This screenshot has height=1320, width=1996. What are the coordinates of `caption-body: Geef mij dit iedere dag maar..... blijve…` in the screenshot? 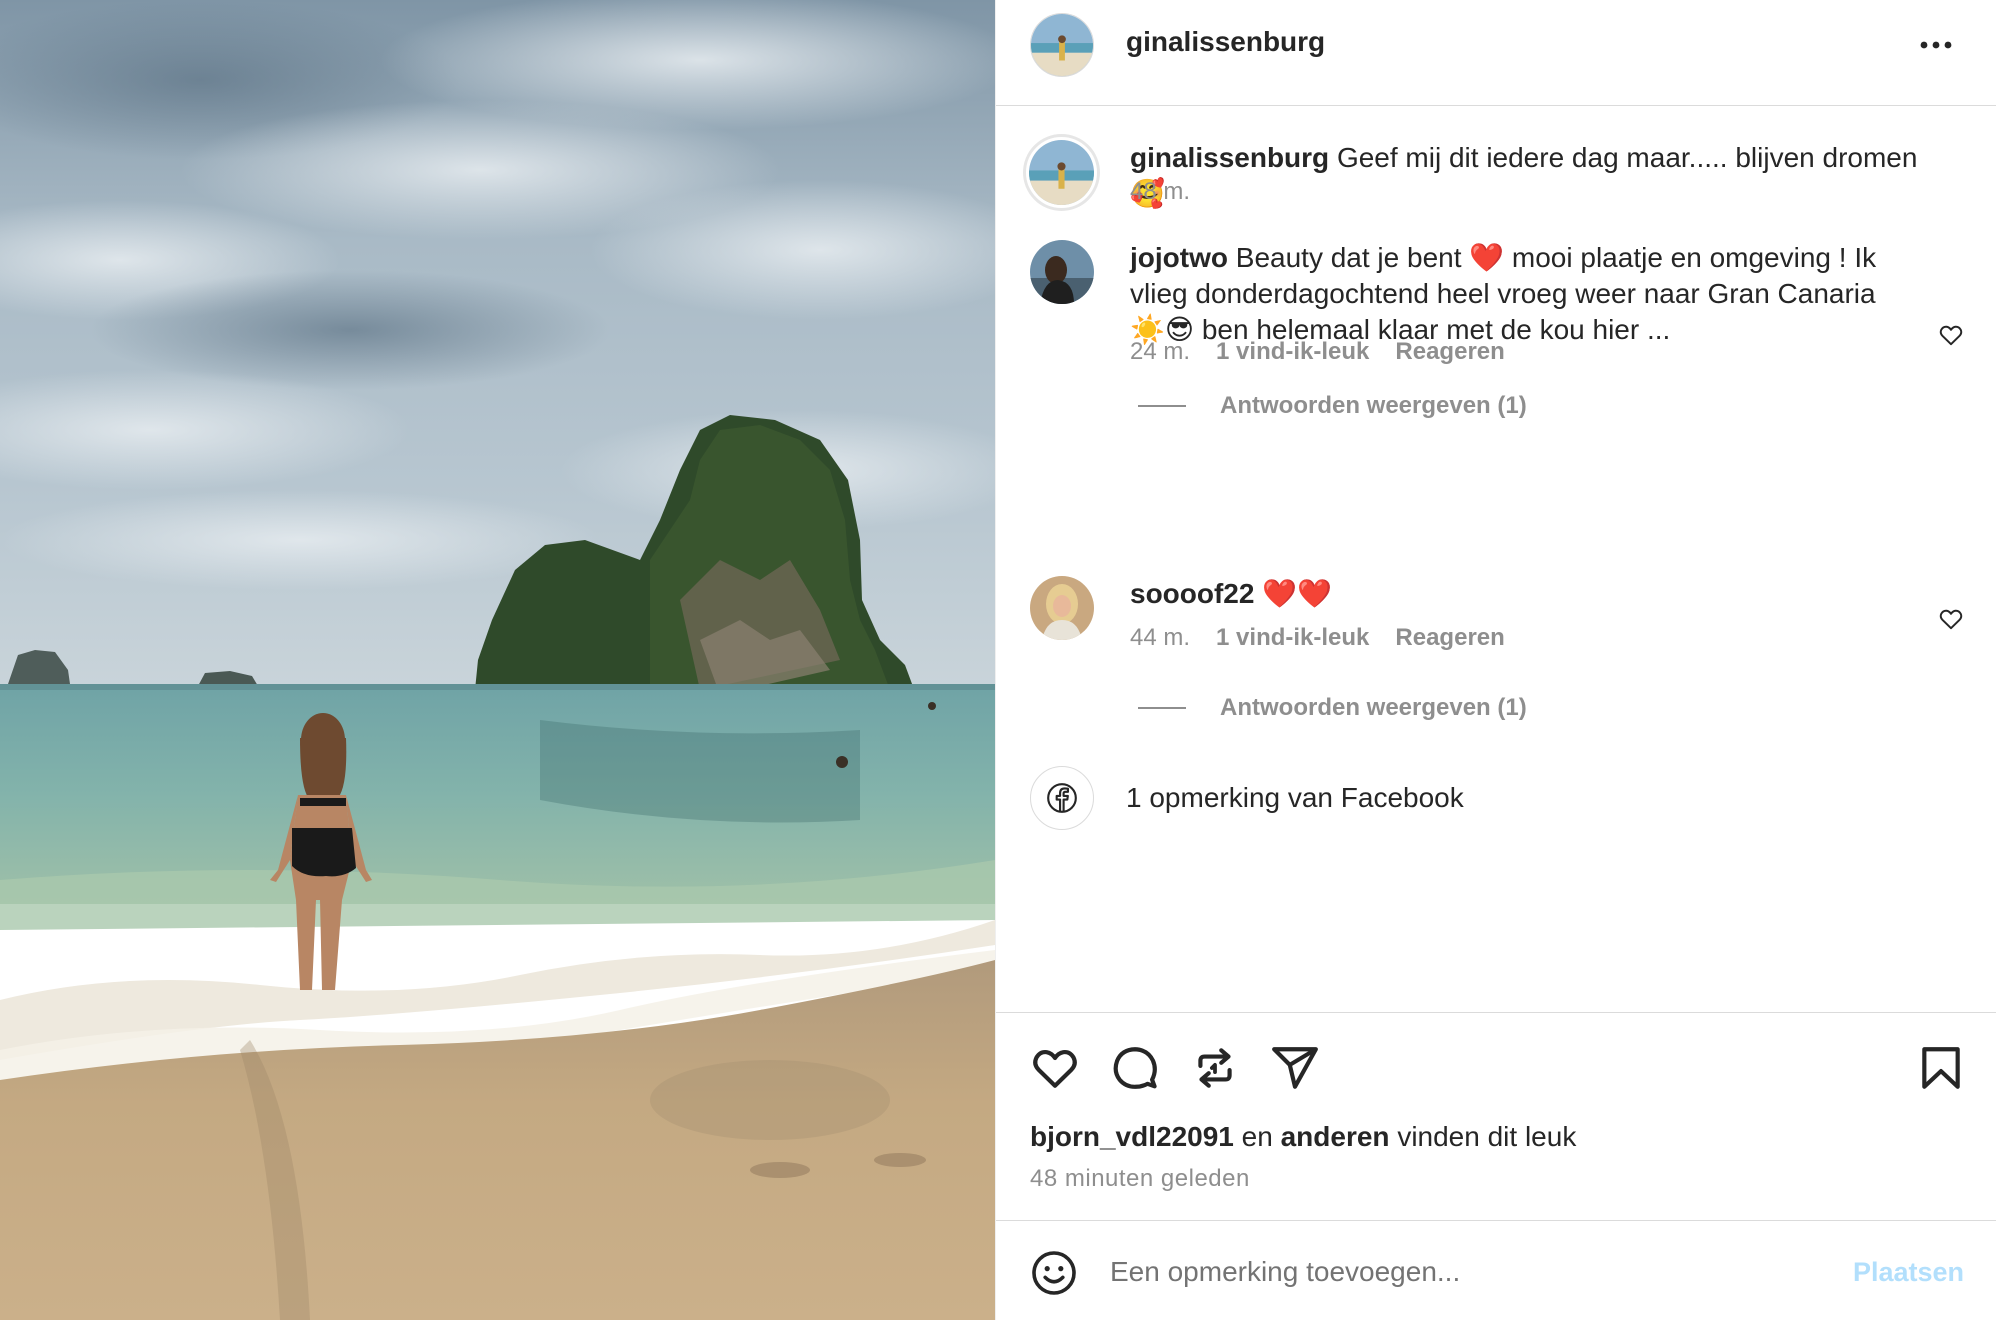 It's located at (1627, 157).